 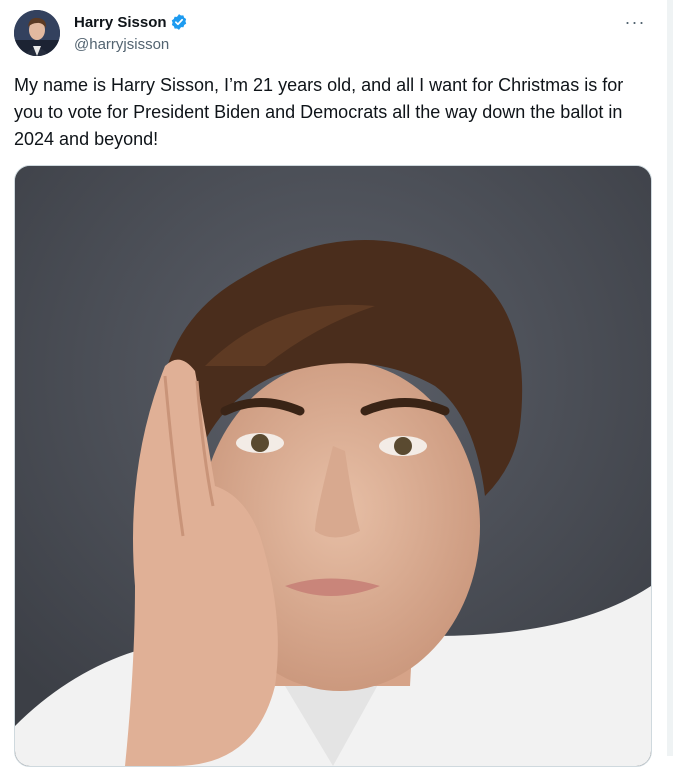 What do you see at coordinates (131, 44) in the screenshot?
I see `author-handle: @harryjsisson` at bounding box center [131, 44].